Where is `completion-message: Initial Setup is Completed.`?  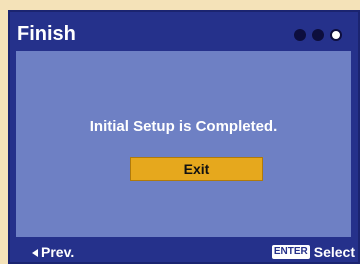 completion-message: Initial Setup is Completed. is located at coordinates (183, 126).